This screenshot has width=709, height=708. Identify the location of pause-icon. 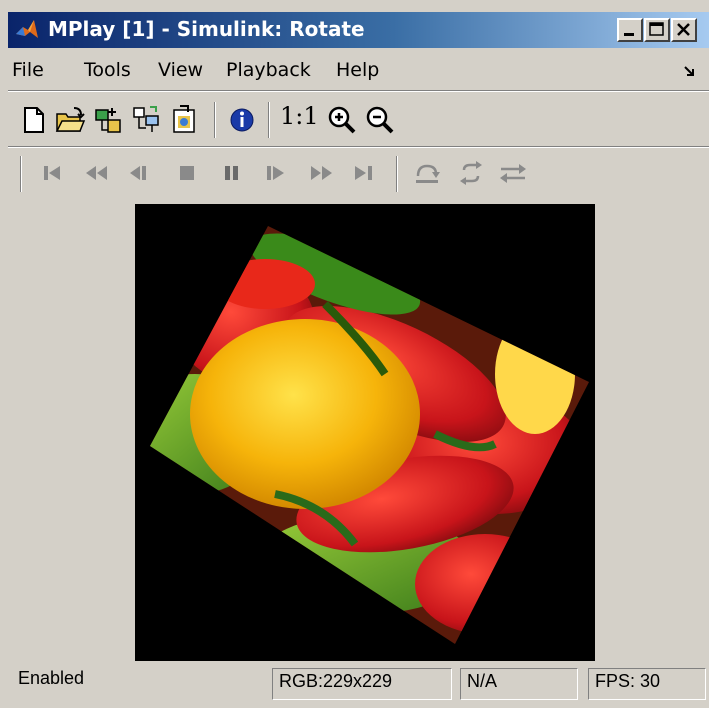
(231, 173).